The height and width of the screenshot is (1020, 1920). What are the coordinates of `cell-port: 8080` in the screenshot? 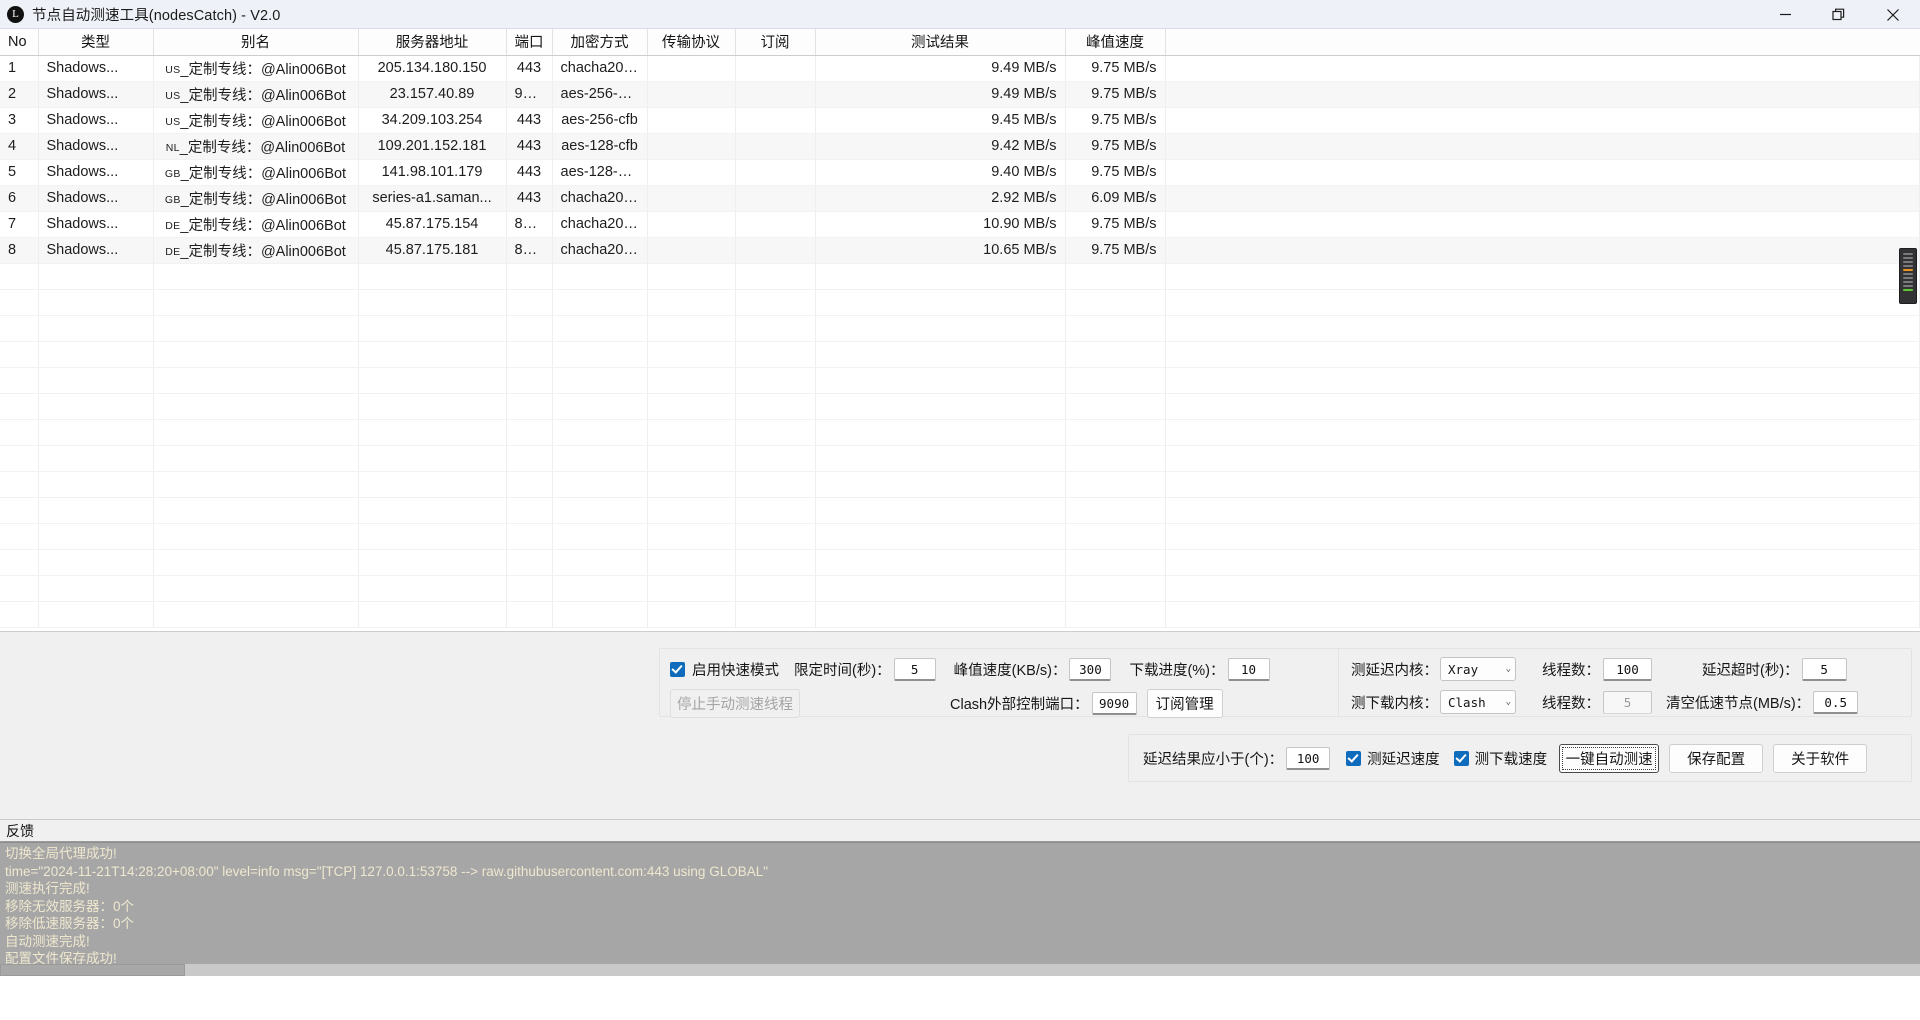 It's located at (529, 250).